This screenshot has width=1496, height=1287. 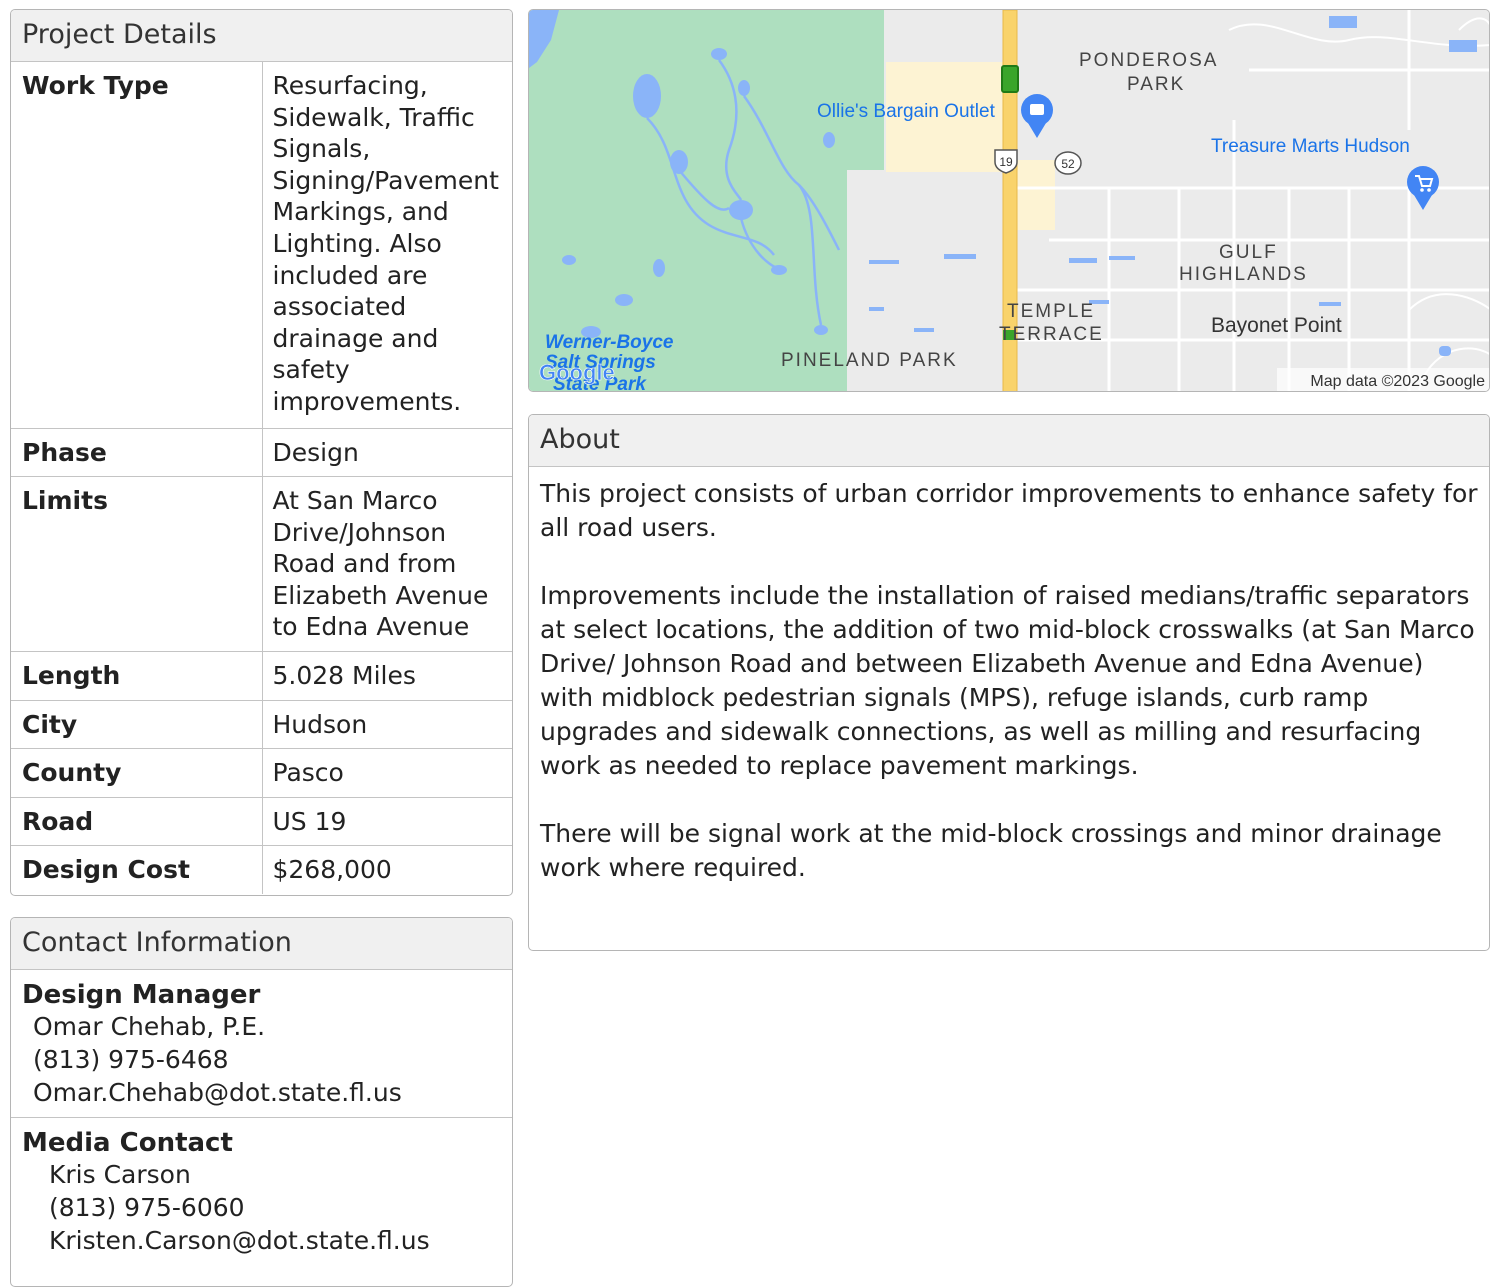 What do you see at coordinates (1051, 334) in the screenshot?
I see `map-label: TERRACE` at bounding box center [1051, 334].